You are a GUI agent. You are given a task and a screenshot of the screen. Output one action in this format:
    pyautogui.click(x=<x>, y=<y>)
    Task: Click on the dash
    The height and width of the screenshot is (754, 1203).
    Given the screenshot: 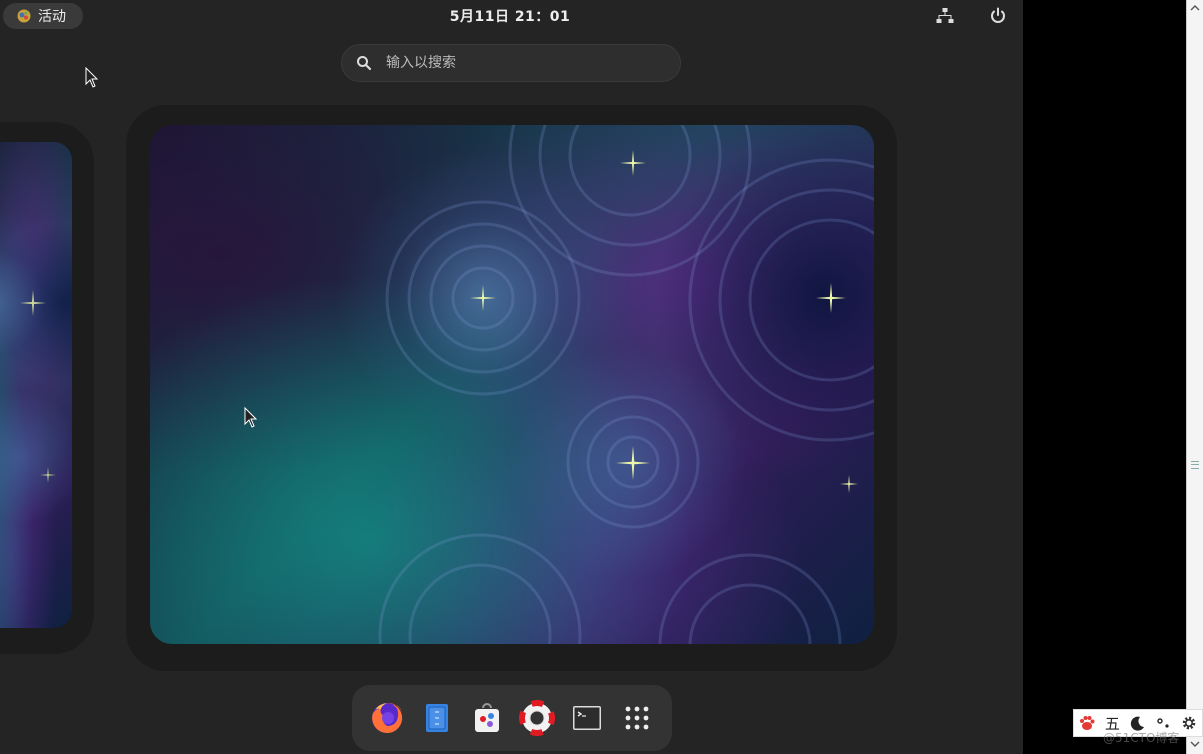 What is the action you would take?
    pyautogui.click(x=512, y=718)
    